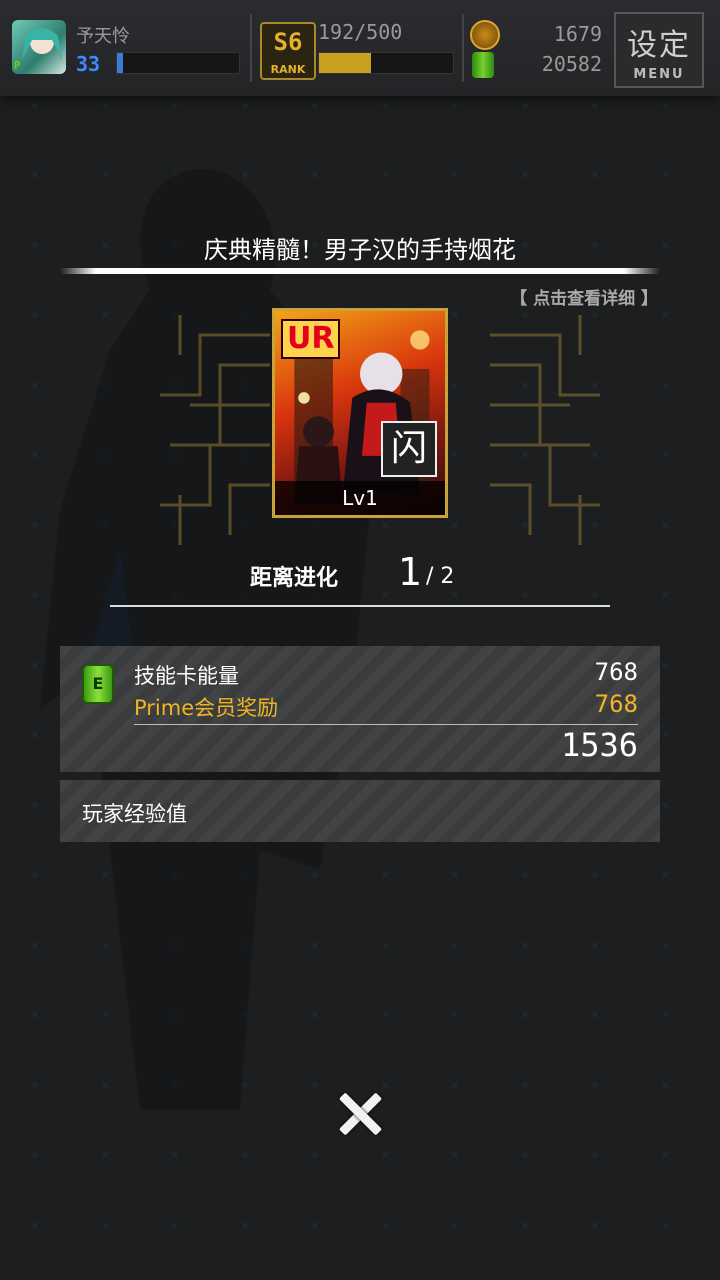 The height and width of the screenshot is (1280, 720). Describe the element at coordinates (178, 63) in the screenshot. I see `level-progress-bar` at that location.